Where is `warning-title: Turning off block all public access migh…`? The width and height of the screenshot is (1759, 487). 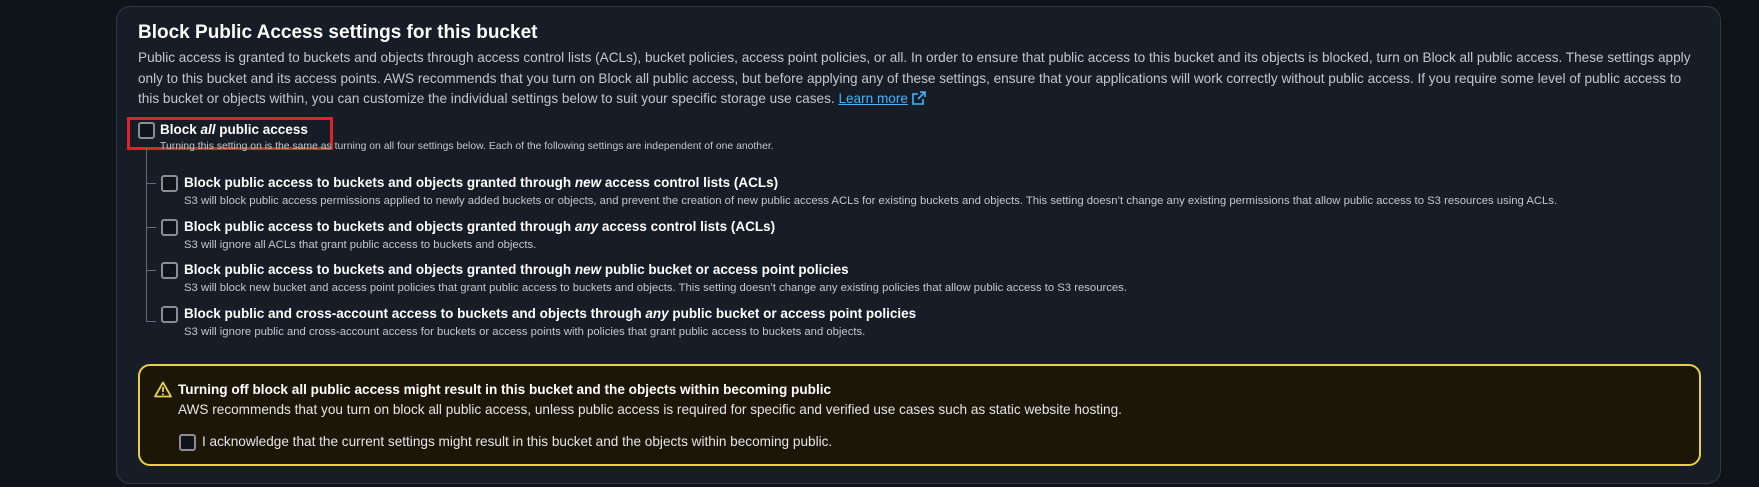
warning-title: Turning off block all public access migh… is located at coordinates (505, 389).